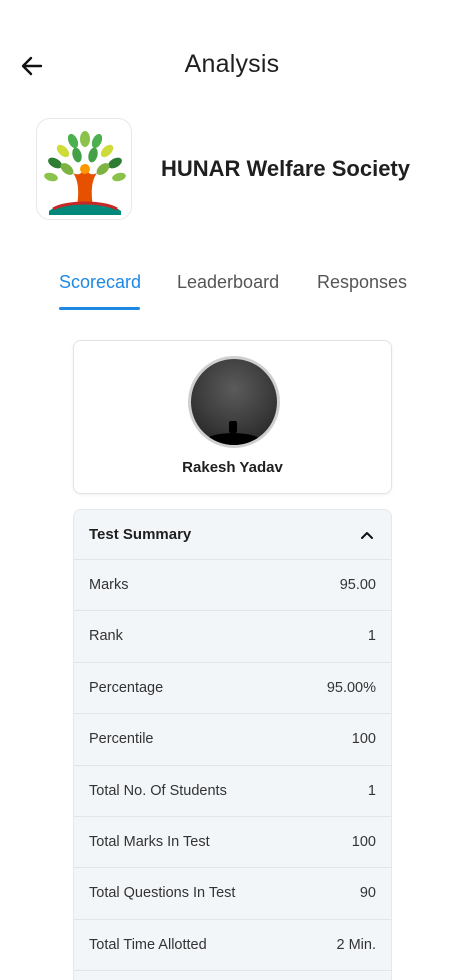  I want to click on org-logo, so click(84, 169).